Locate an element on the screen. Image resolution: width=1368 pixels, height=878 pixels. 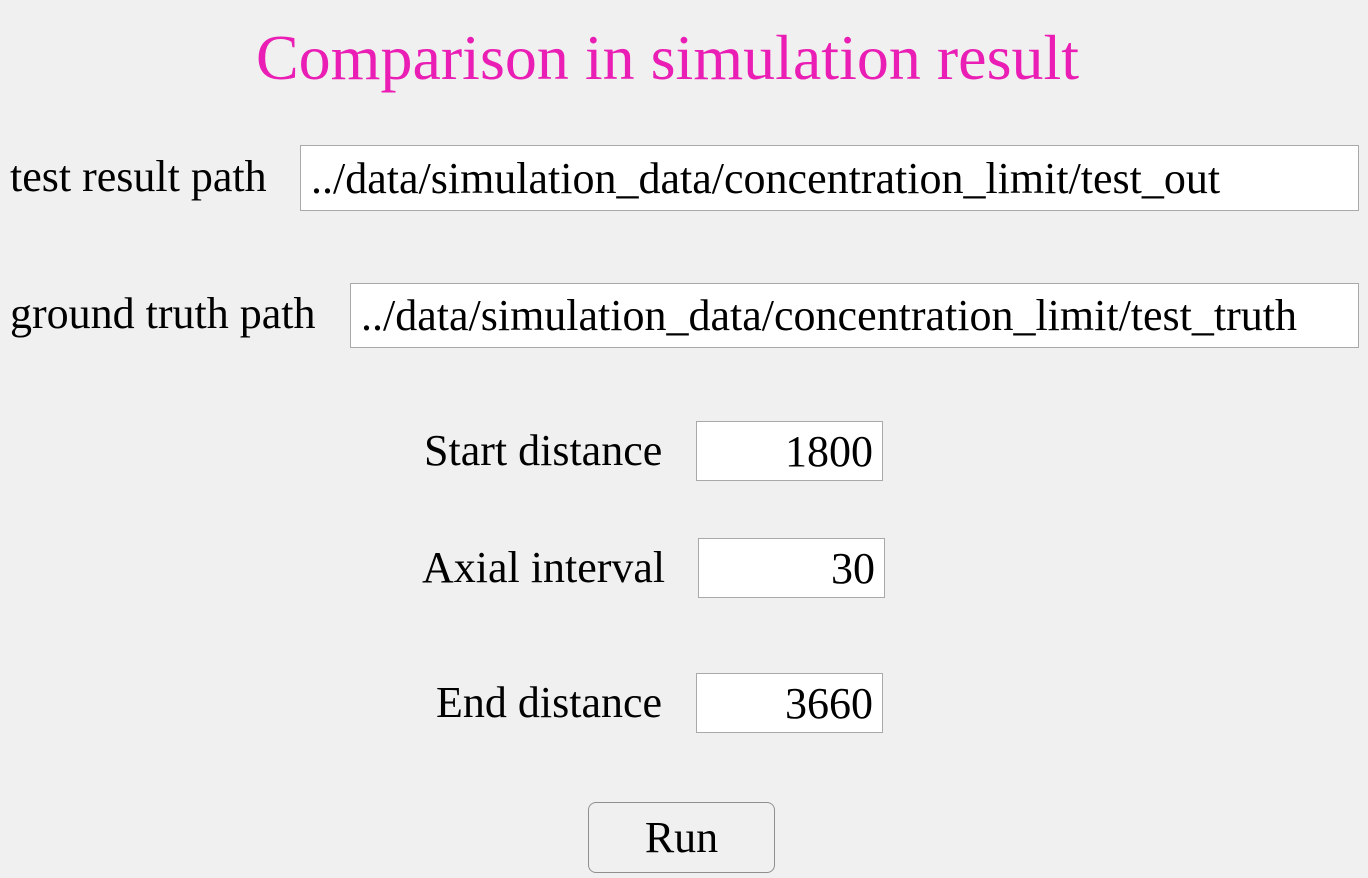
end-distance-input is located at coordinates (789, 703).